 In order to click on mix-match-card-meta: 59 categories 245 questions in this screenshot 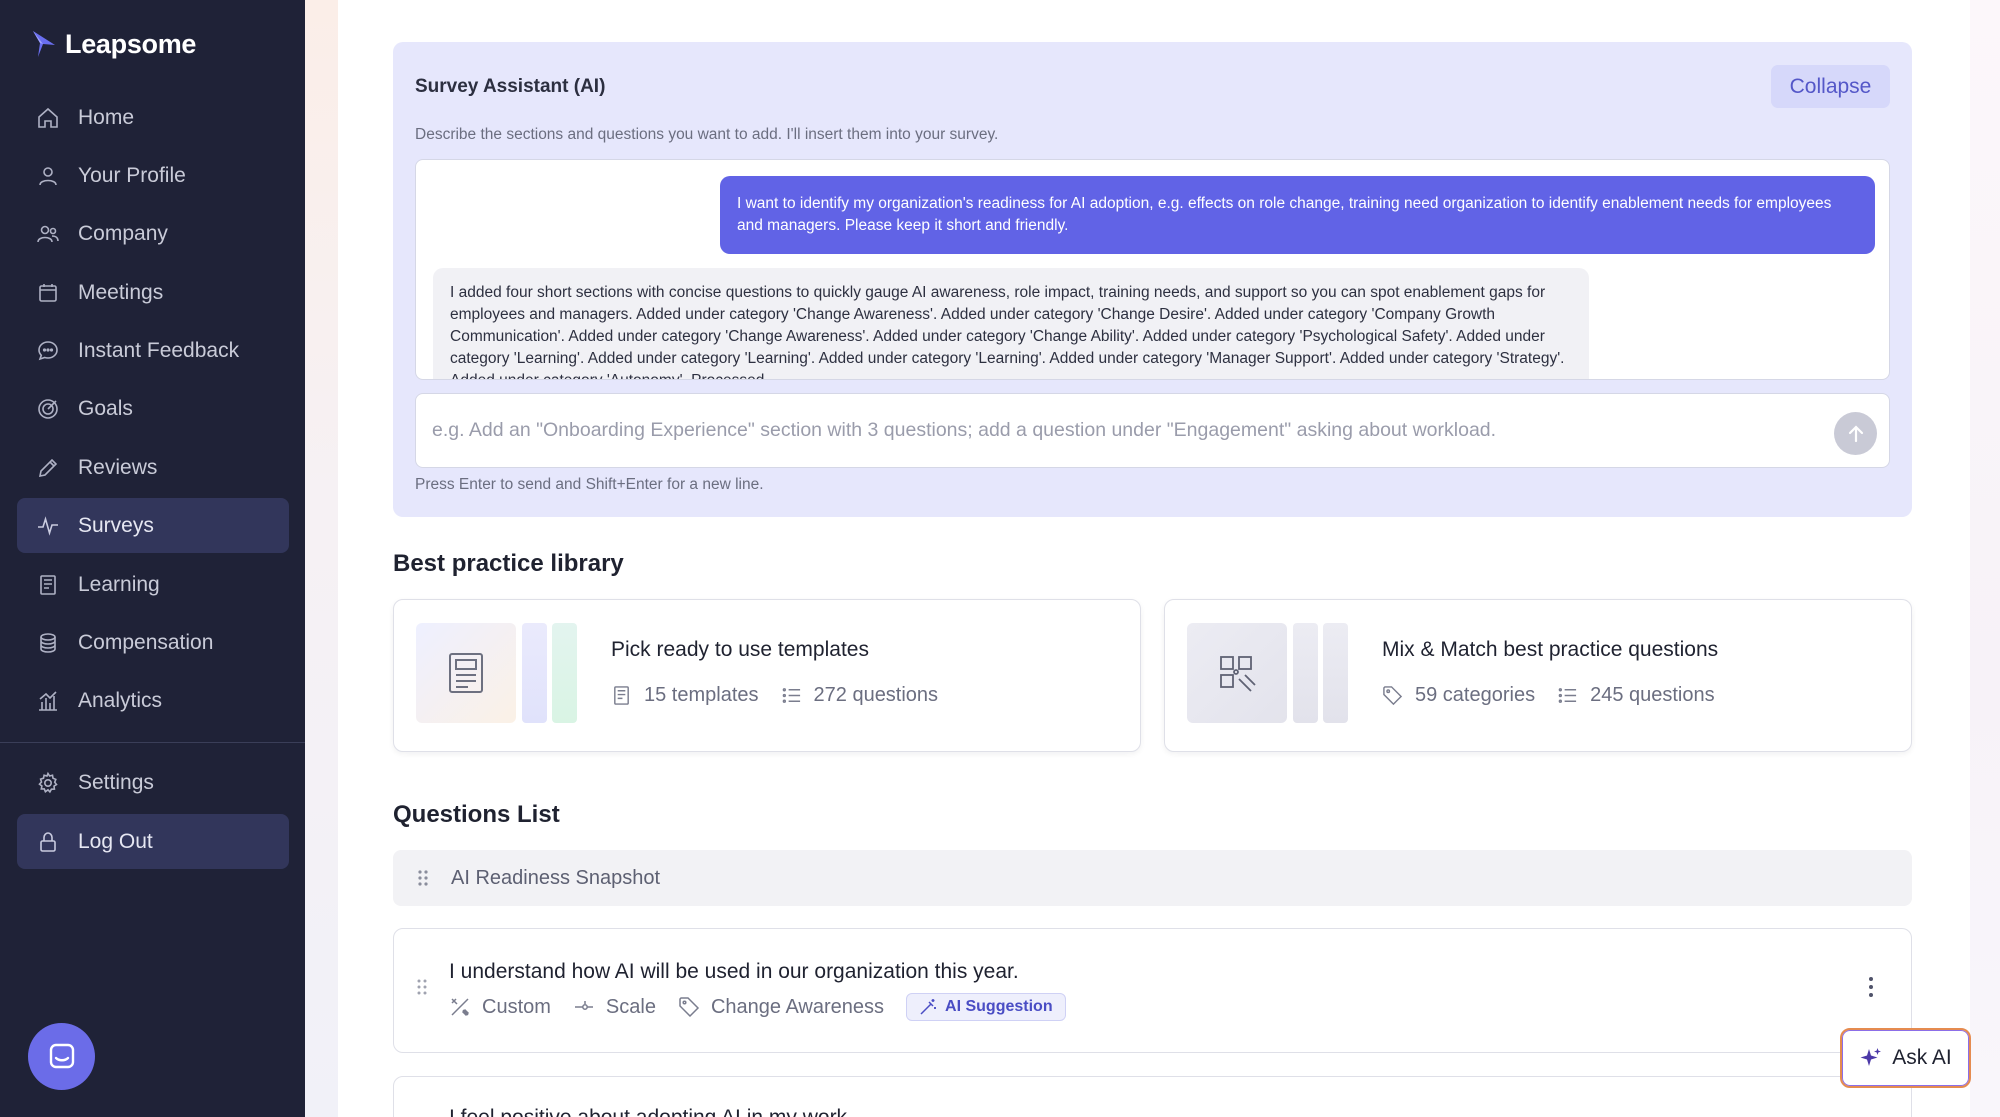, I will do `click(1548, 695)`.